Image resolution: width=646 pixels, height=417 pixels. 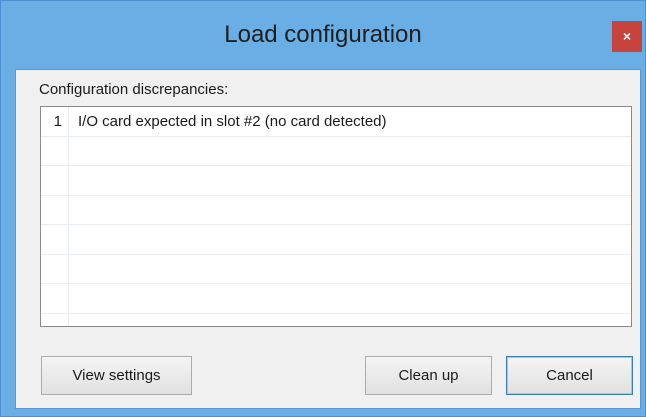 I want to click on discrepancies-label: Configuration discrepancies:, so click(x=134, y=89).